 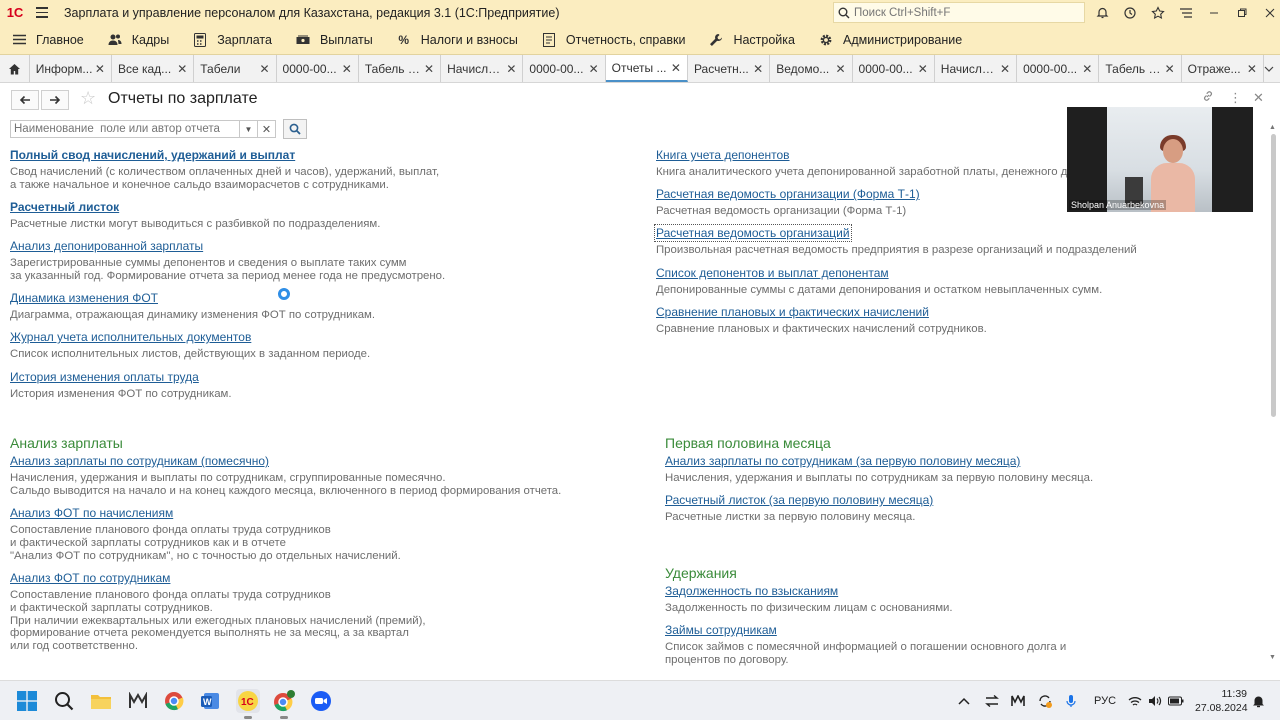 What do you see at coordinates (91, 513) in the screenshot?
I see `report-link: Анализ ФОТ по начислениям` at bounding box center [91, 513].